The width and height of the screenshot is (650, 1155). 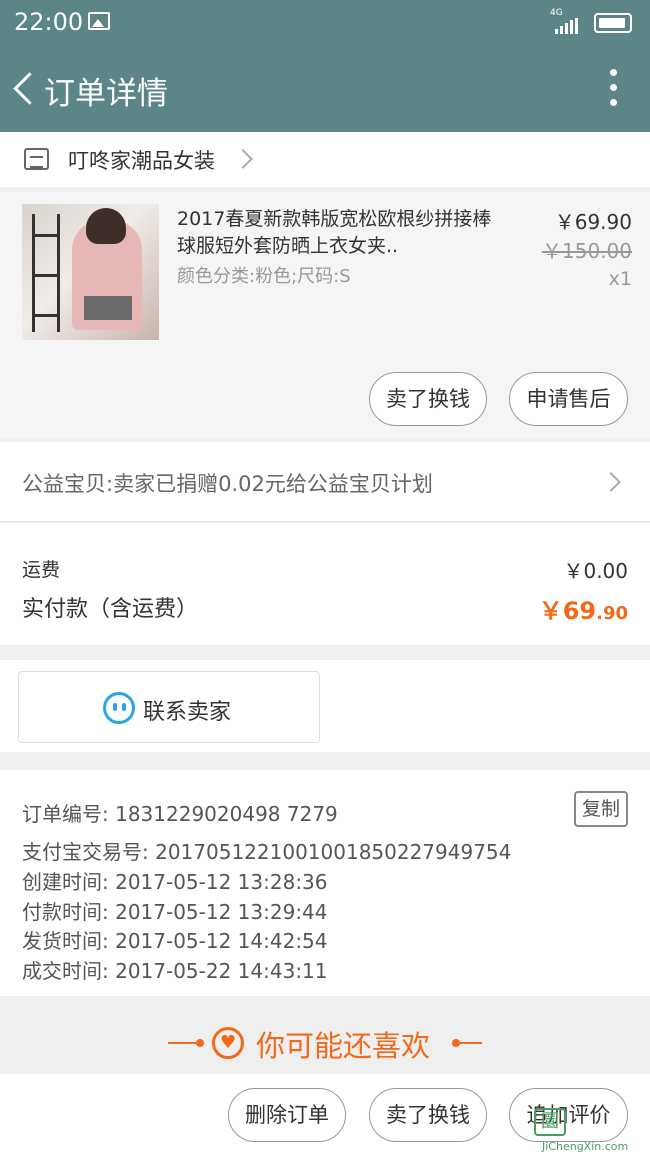 I want to click on battery-icon, so click(x=613, y=23).